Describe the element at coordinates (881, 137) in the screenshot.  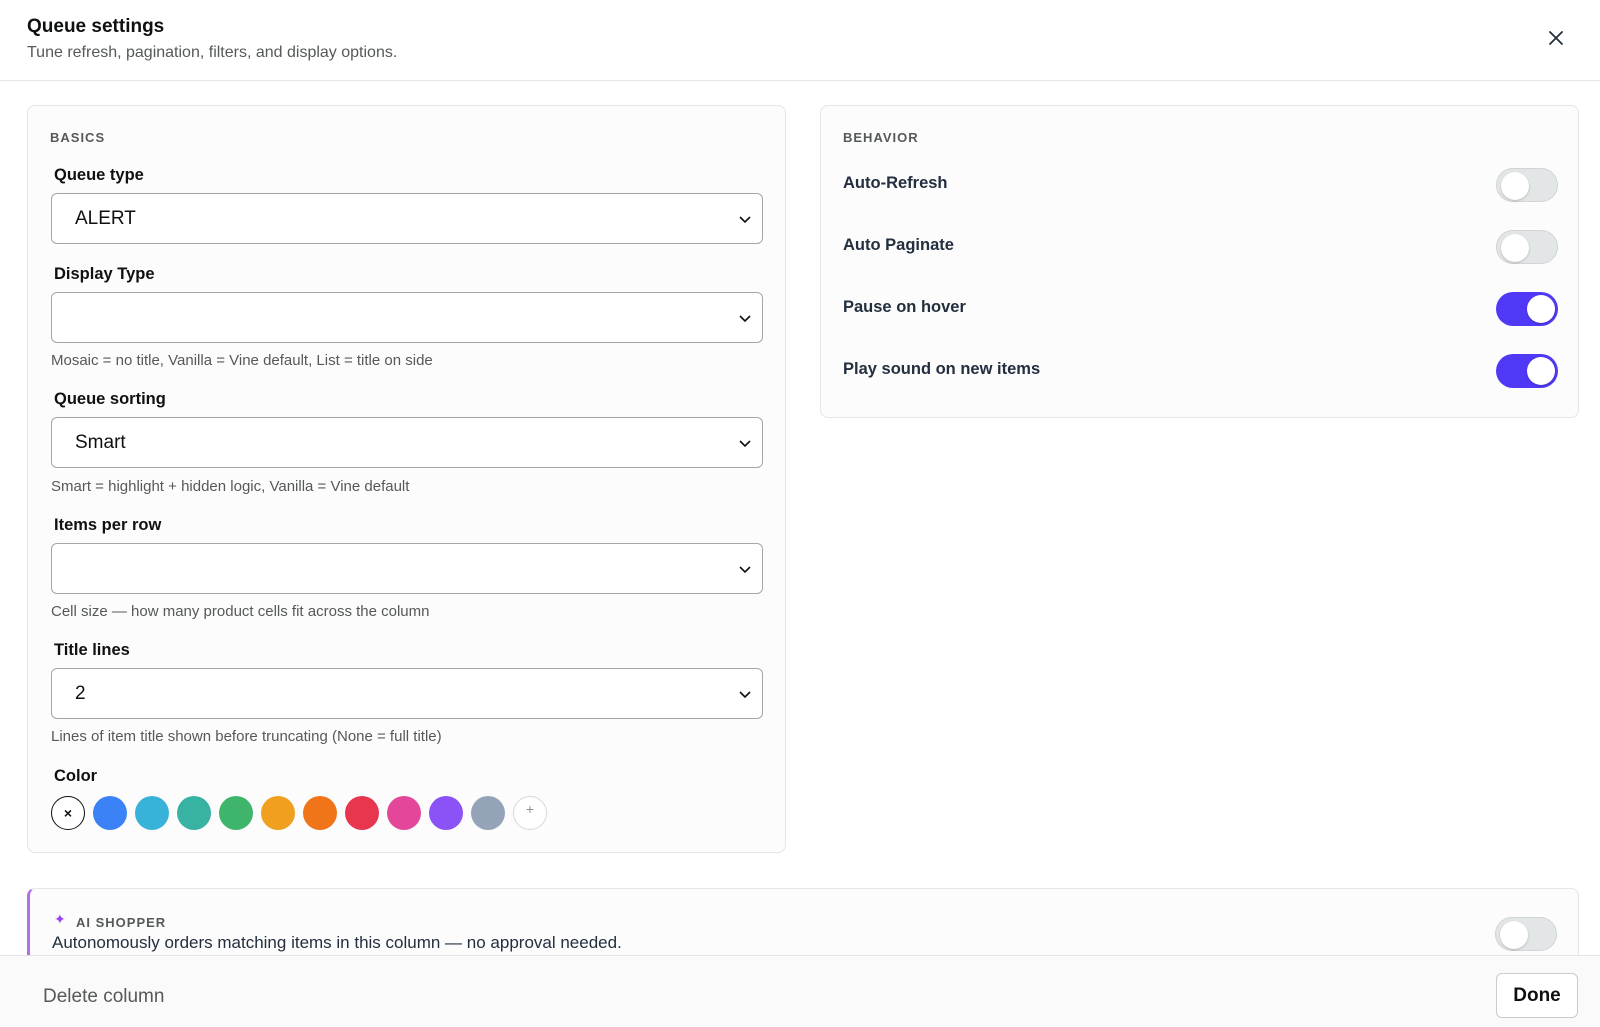
I see `behavior-section-label: BEHAVIOR` at that location.